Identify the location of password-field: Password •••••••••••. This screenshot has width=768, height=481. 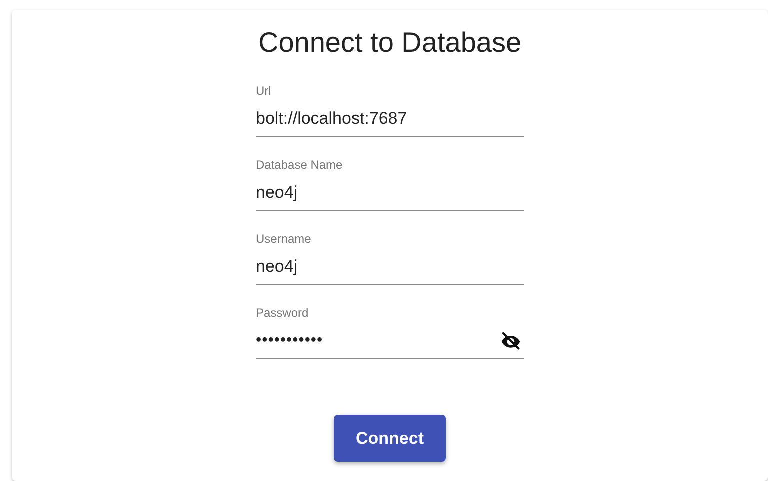
(390, 332).